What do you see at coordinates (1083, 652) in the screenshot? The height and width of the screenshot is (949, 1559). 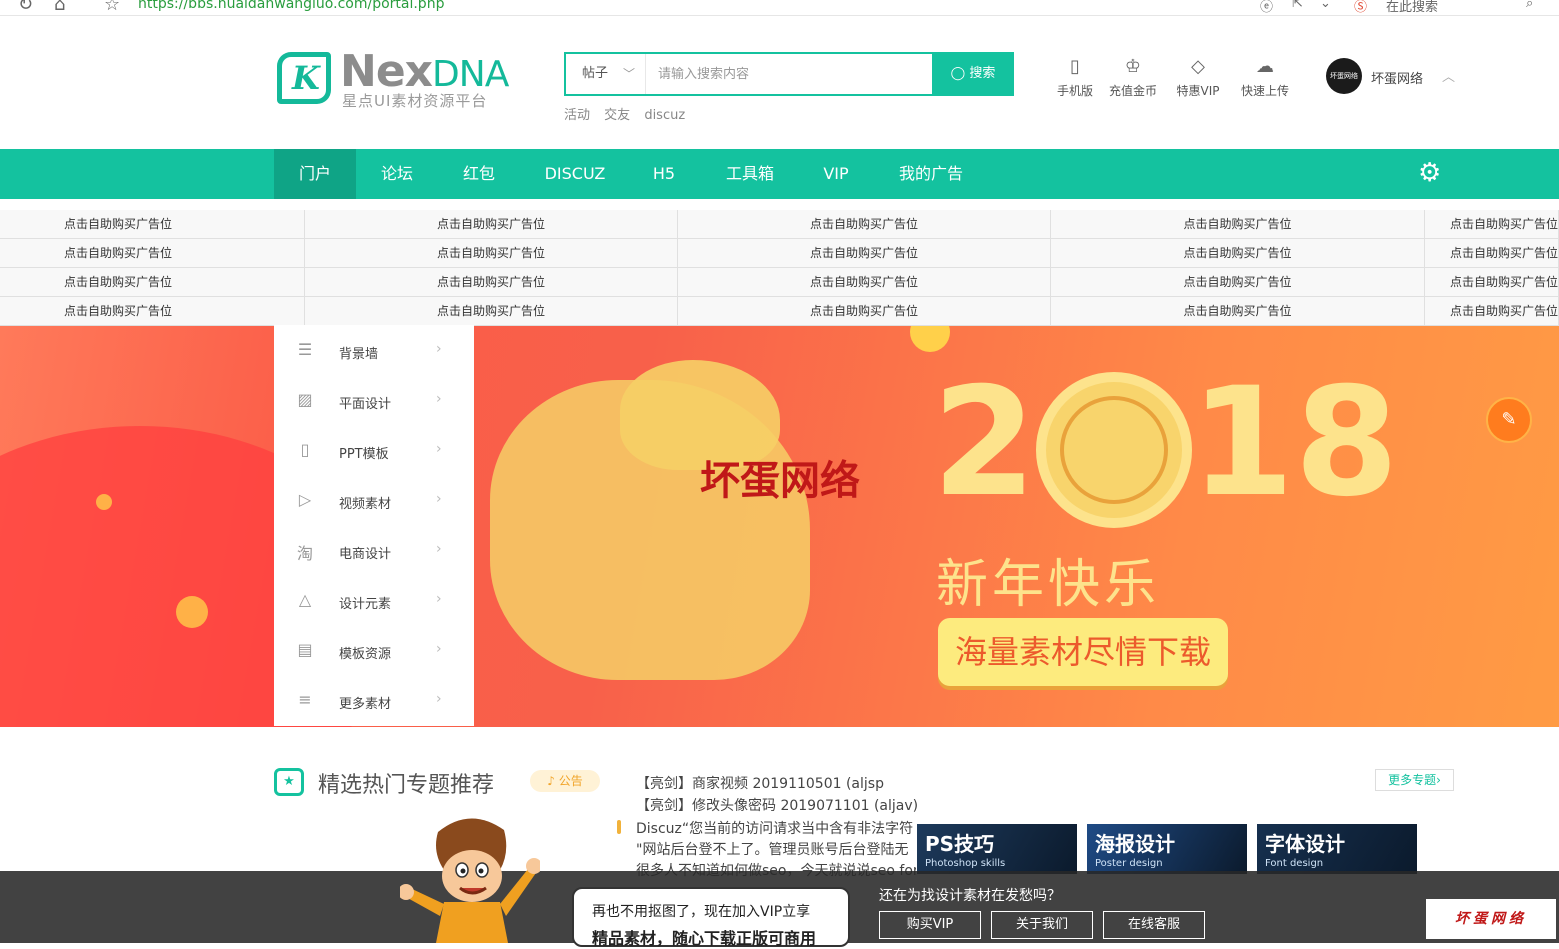 I see `banner-cta-button: 海量素材尽情下载` at bounding box center [1083, 652].